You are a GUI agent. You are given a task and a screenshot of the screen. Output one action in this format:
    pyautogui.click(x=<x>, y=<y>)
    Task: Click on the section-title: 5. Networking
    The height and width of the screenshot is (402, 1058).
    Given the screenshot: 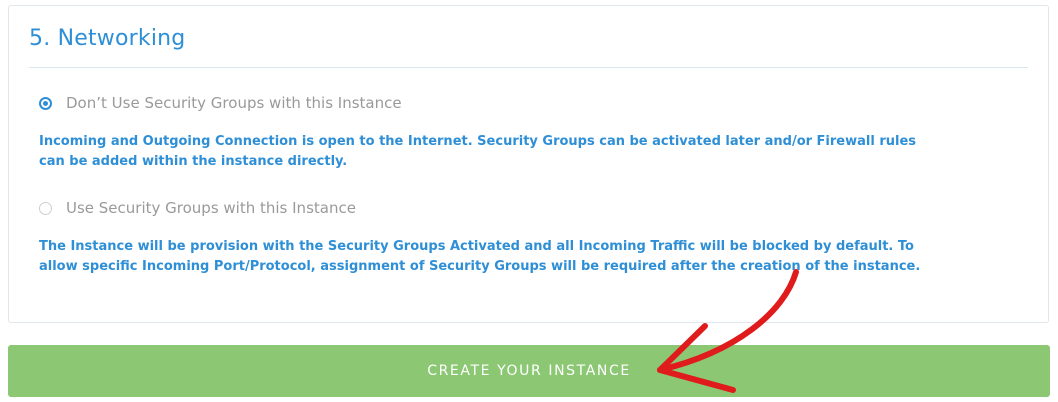 What is the action you would take?
    pyautogui.click(x=107, y=38)
    